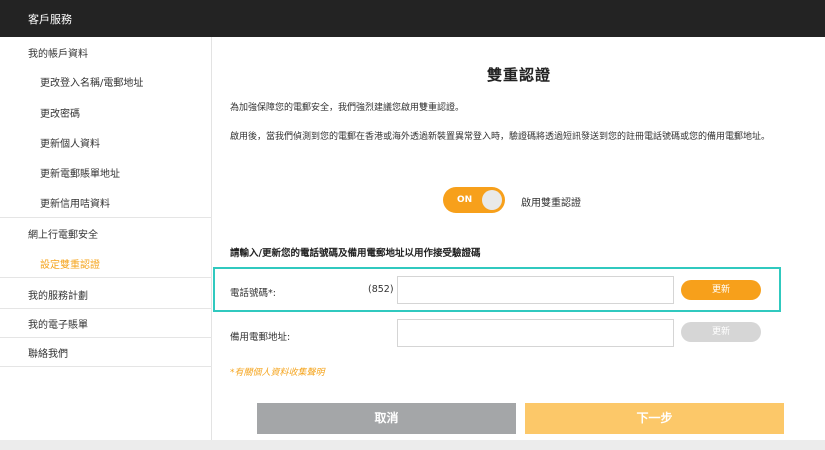  Describe the element at coordinates (474, 200) in the screenshot. I see `two-factor-toggle: ON` at that location.